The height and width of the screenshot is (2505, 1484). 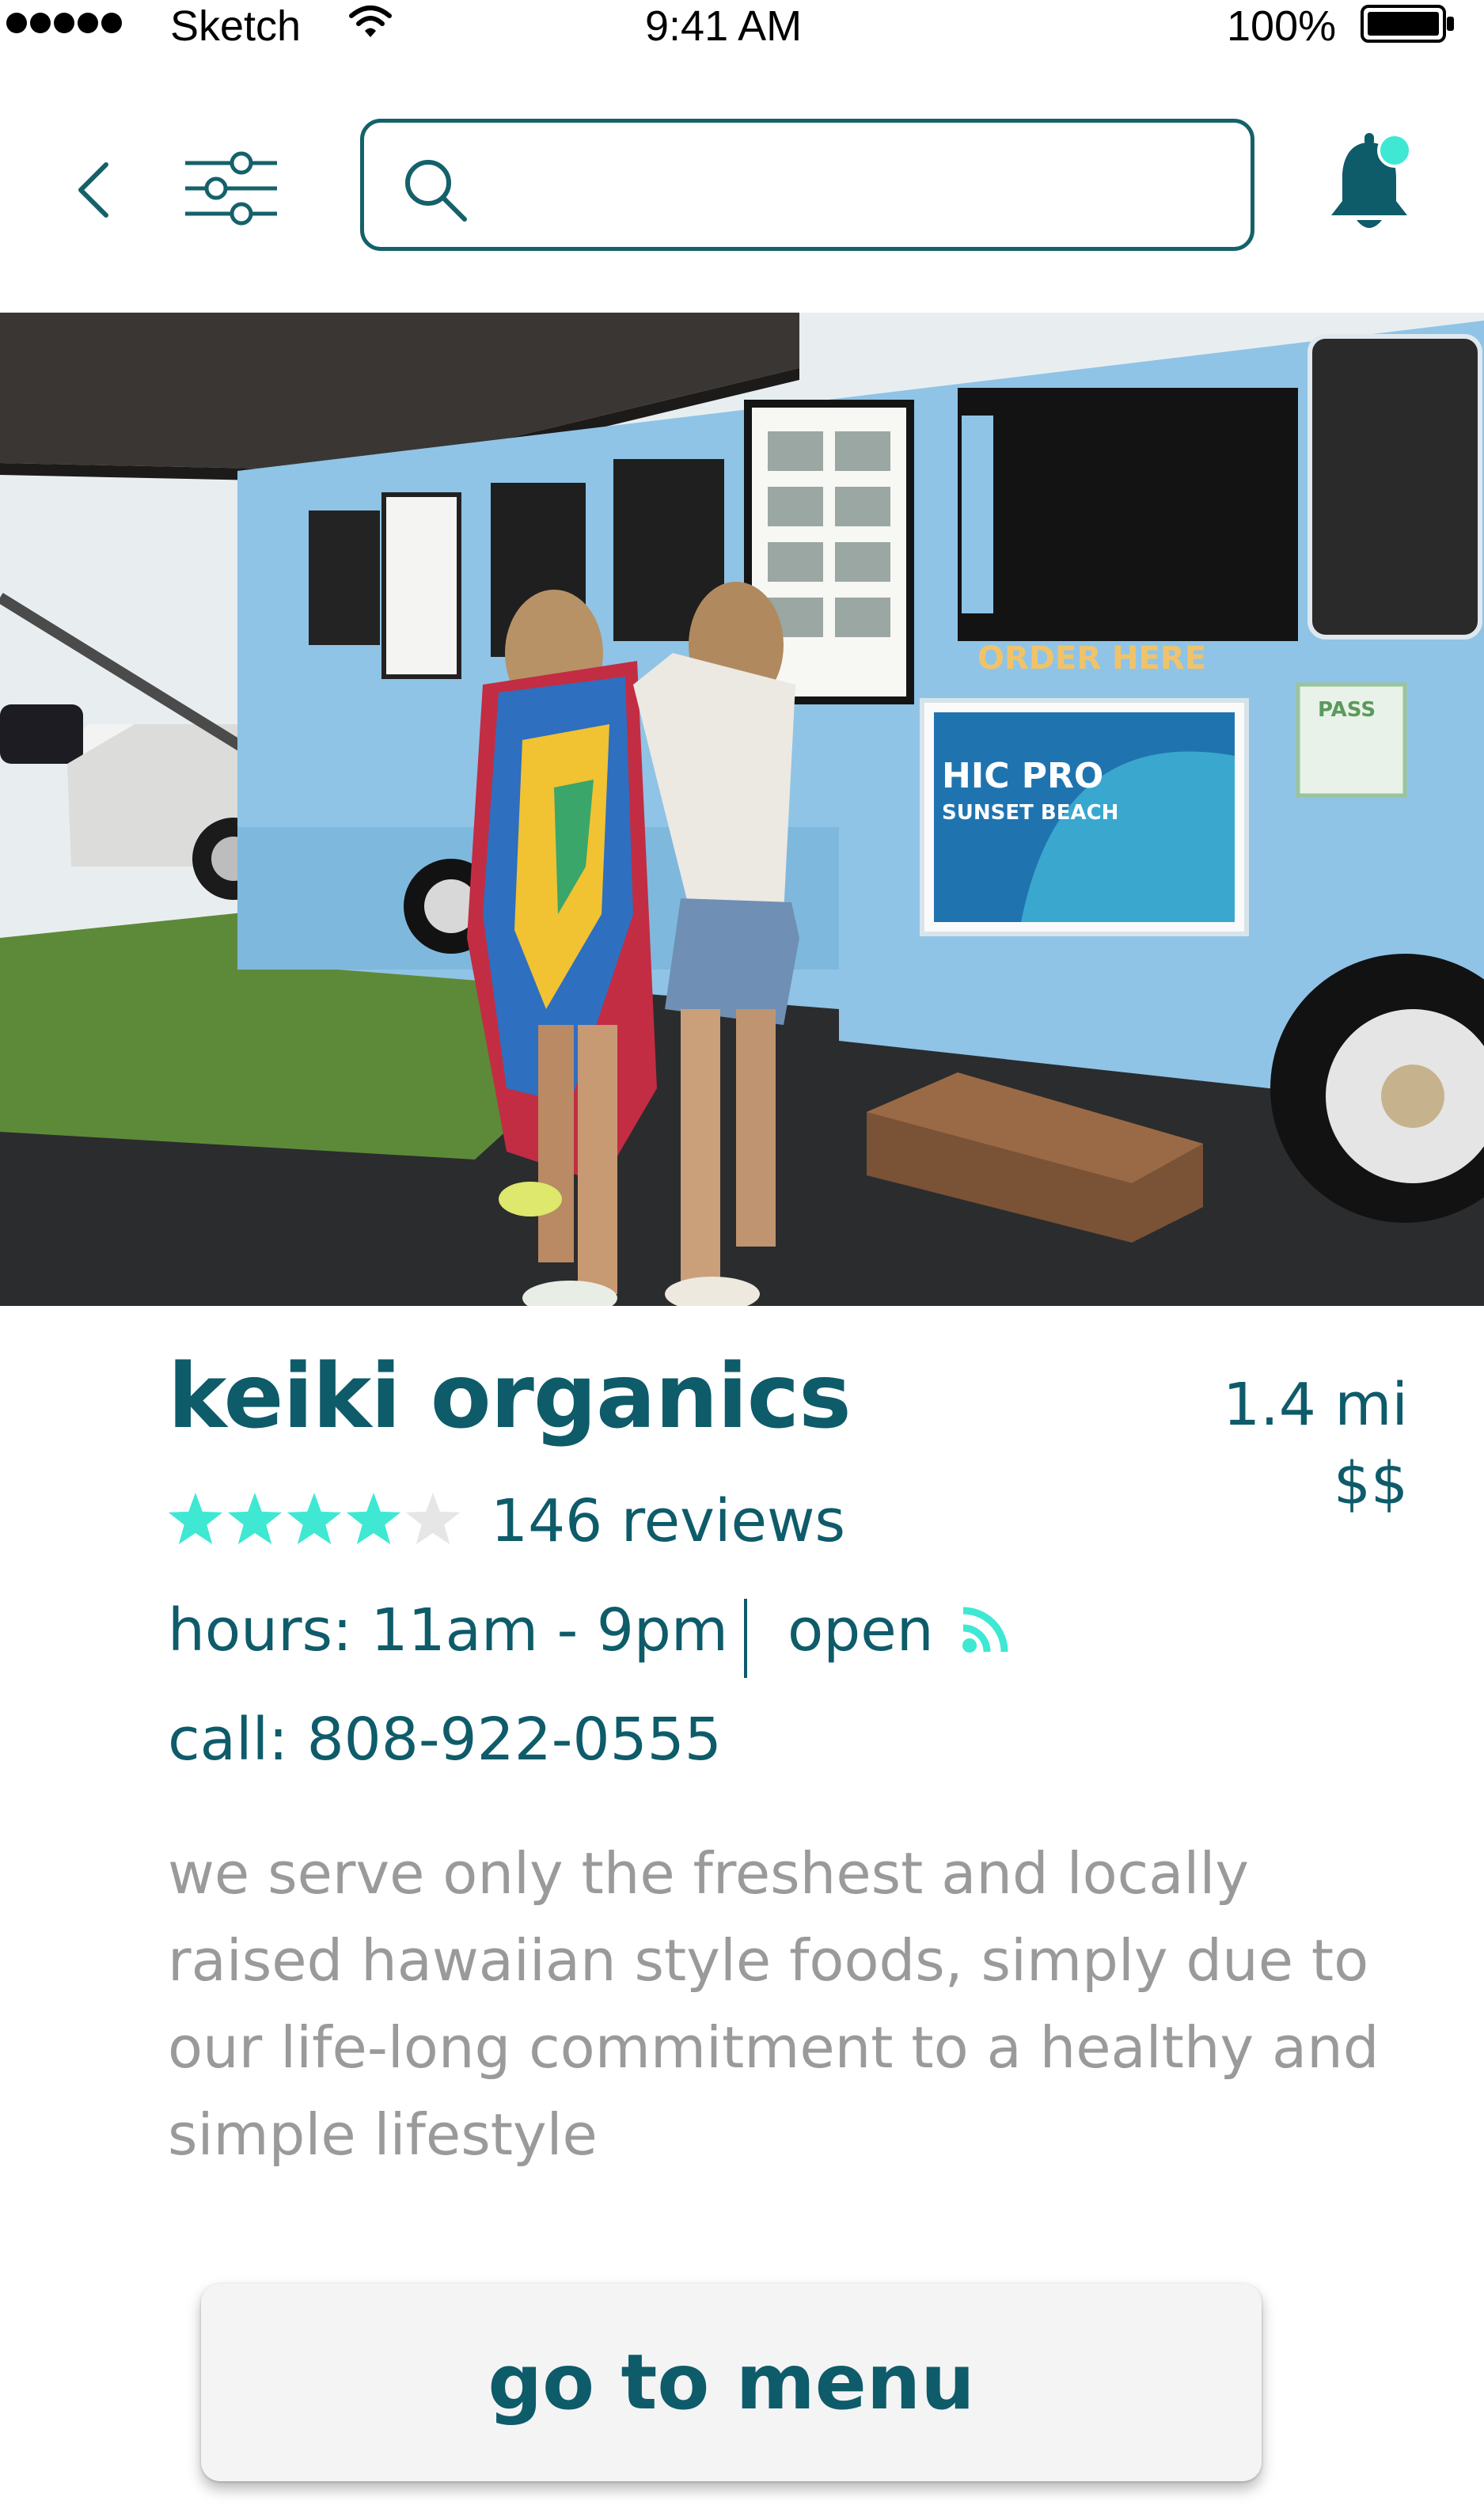 I want to click on notification-badge, so click(x=1394, y=150).